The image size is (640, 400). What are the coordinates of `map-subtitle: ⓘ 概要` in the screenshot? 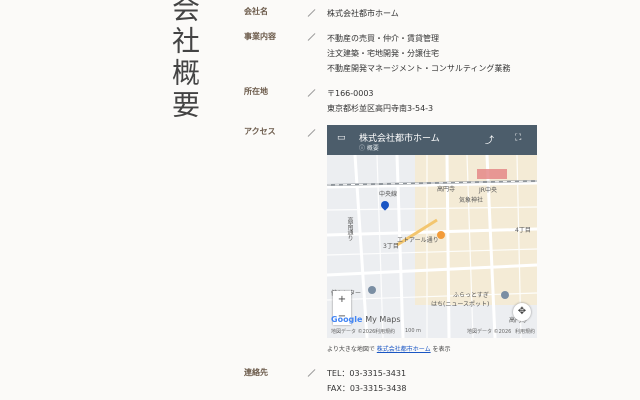 It's located at (369, 147).